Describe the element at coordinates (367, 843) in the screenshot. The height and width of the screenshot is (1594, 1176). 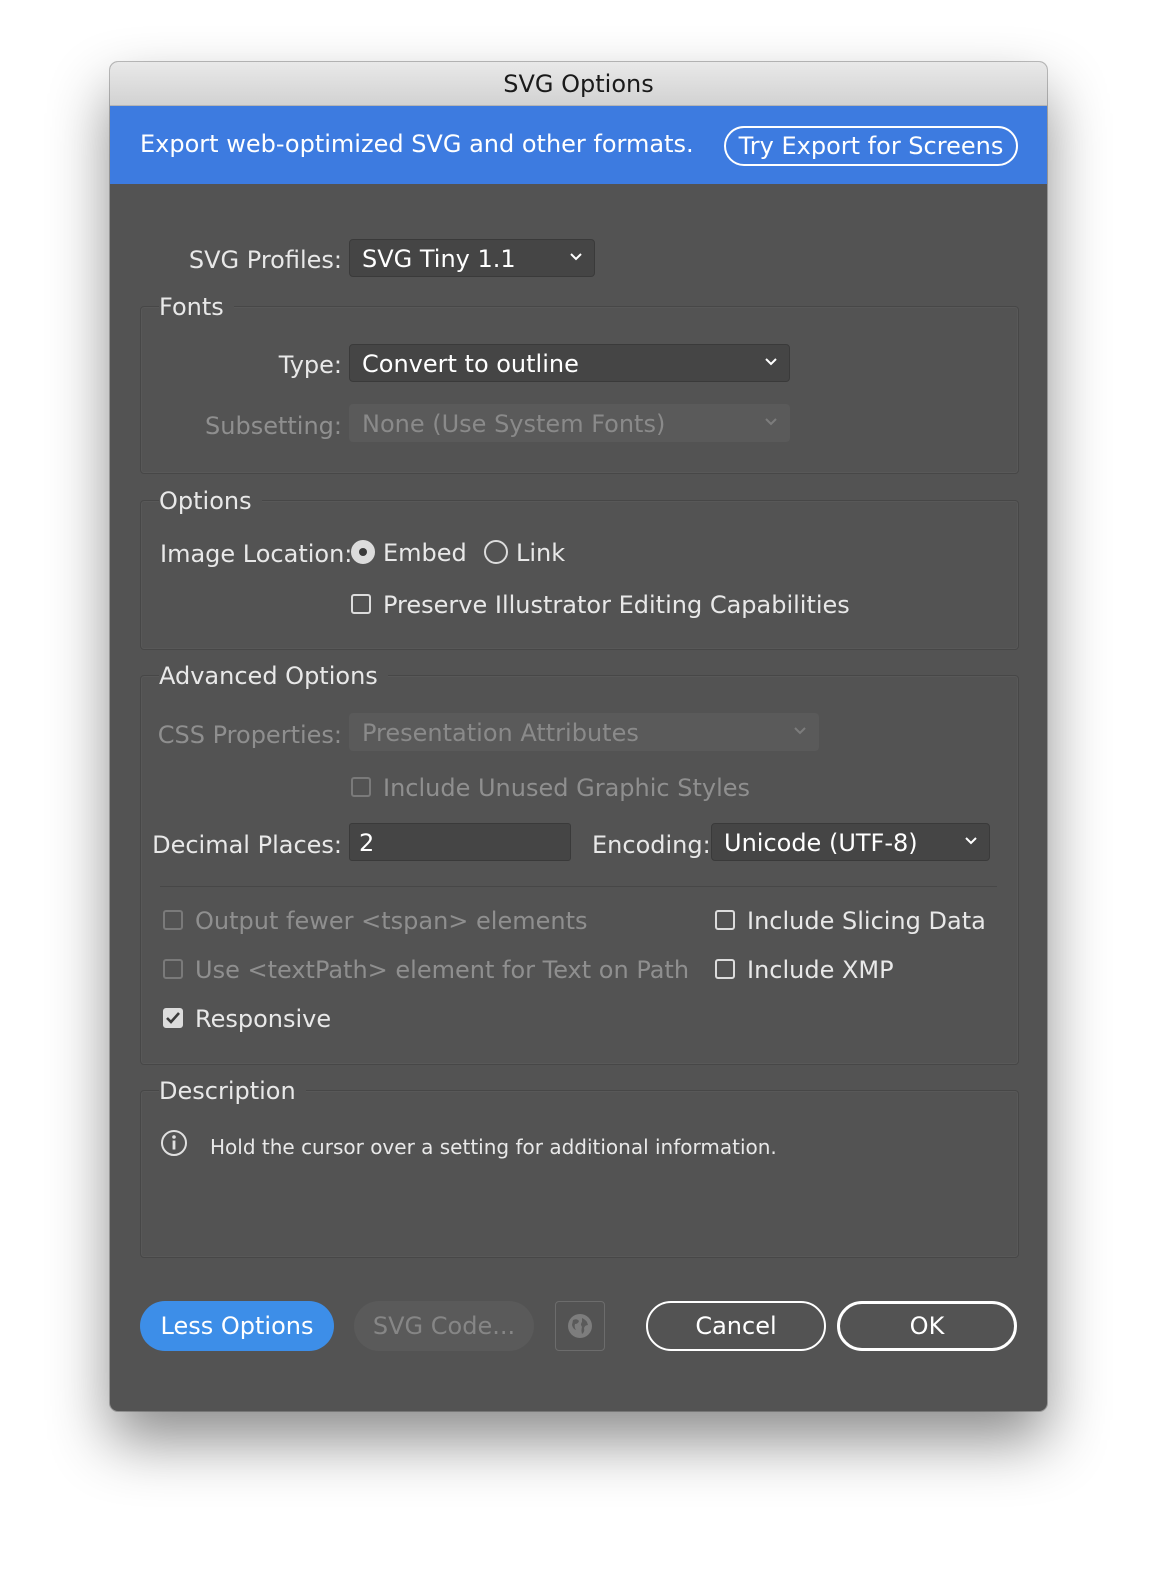
I see `decimal-places-value: 2` at that location.